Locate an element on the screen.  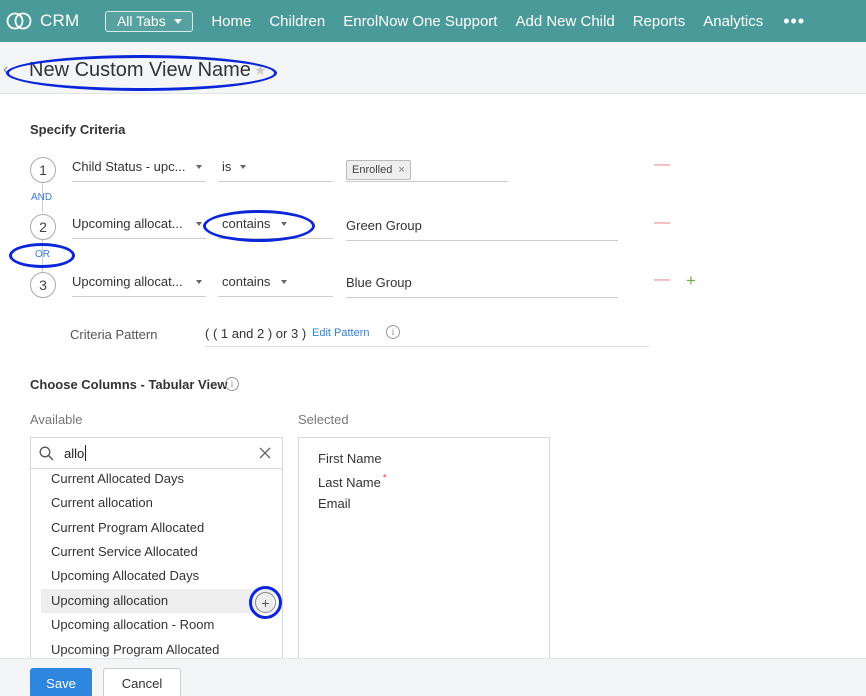
criteria-operator-dropdown: contains is located at coordinates (275, 285).